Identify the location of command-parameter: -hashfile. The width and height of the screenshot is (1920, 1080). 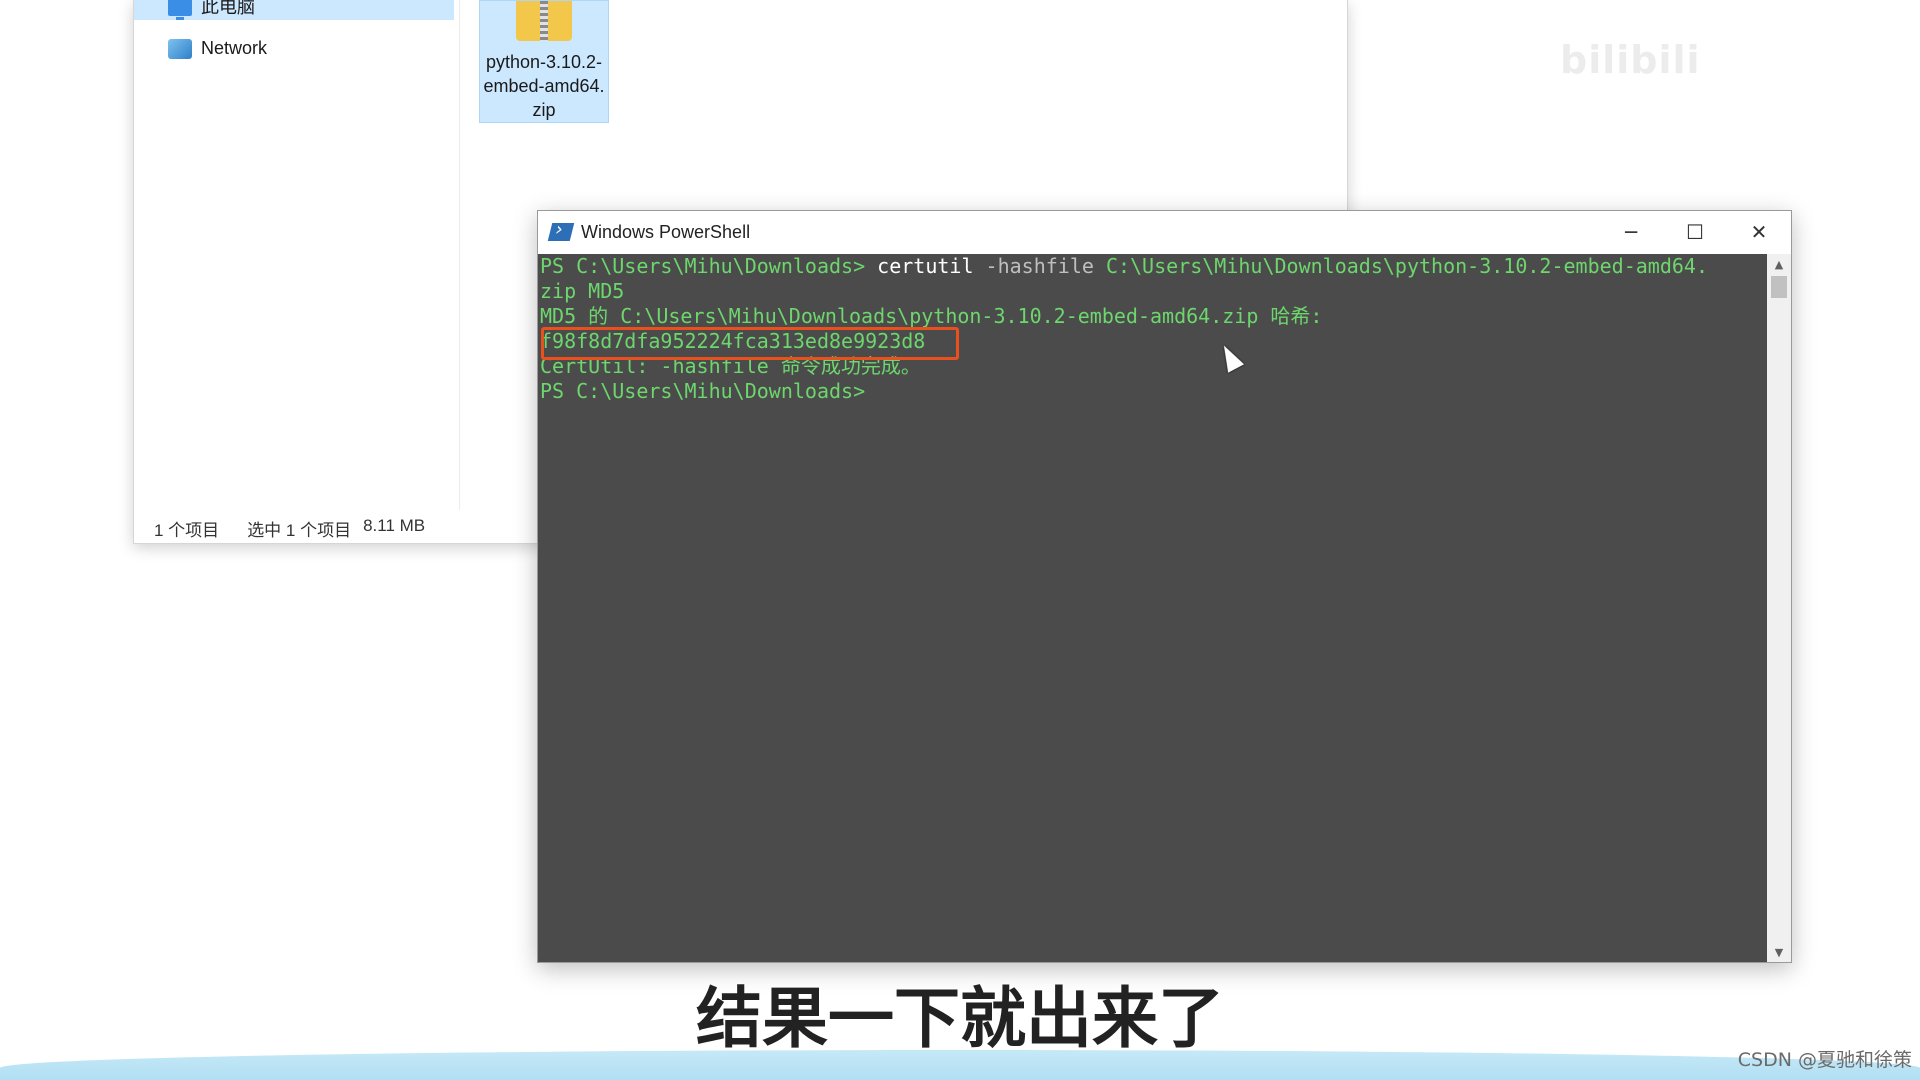
(1039, 266).